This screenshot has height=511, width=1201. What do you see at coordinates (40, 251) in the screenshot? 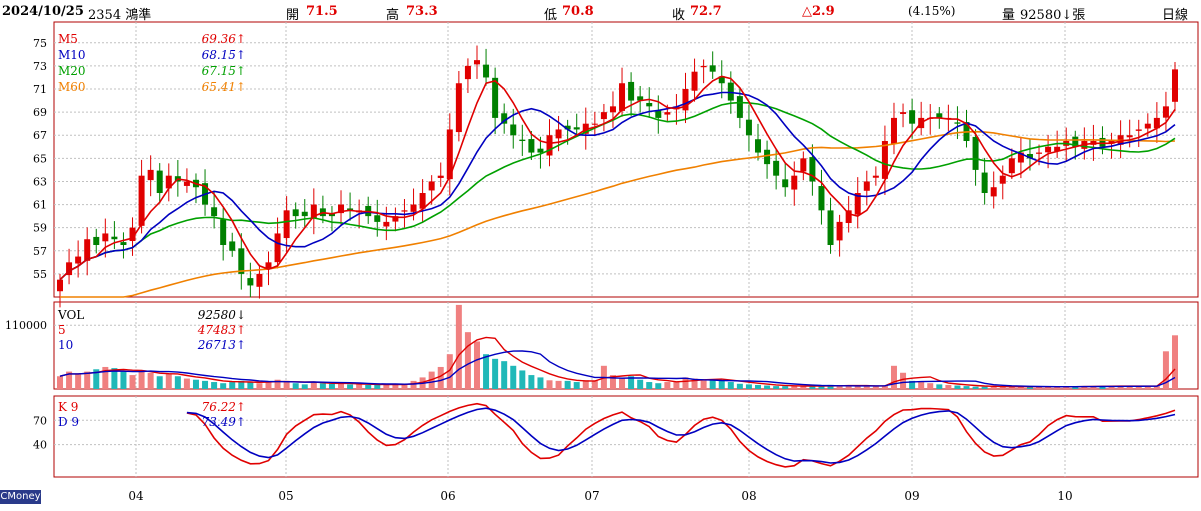
I see `price-tick-label: 57` at bounding box center [40, 251].